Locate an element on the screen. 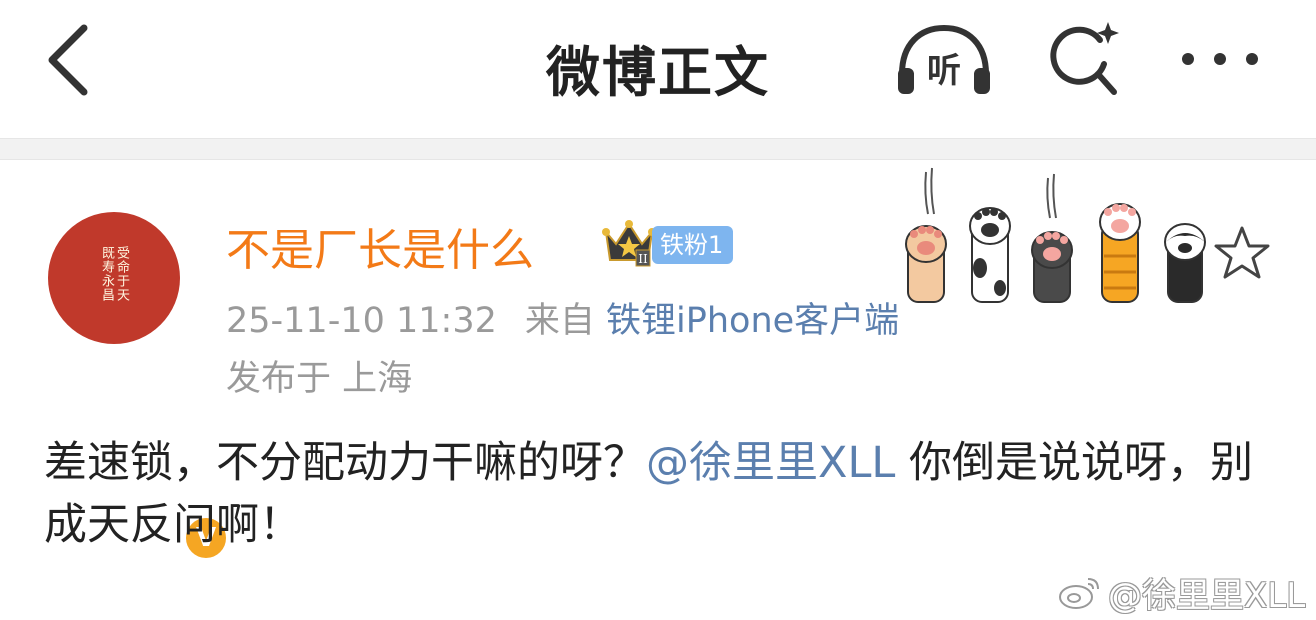  star-icon is located at coordinates (1242, 253).